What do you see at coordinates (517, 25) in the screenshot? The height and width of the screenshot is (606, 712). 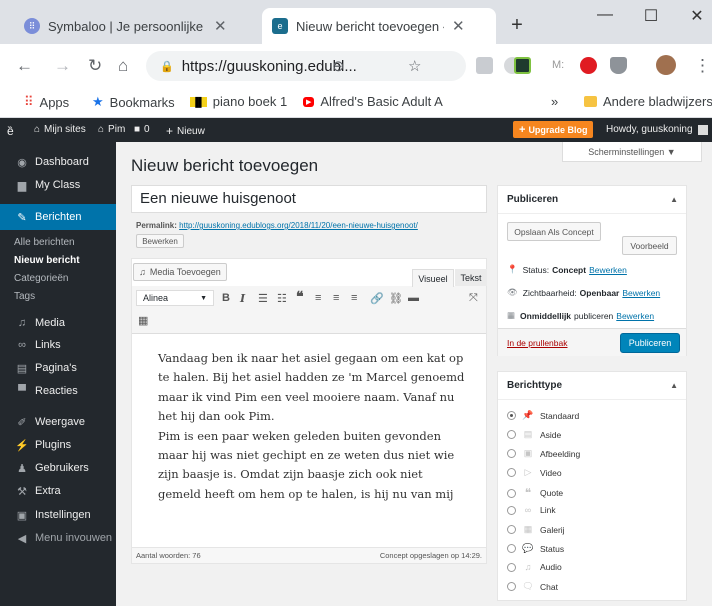 I see `new-tab-icon: +` at bounding box center [517, 25].